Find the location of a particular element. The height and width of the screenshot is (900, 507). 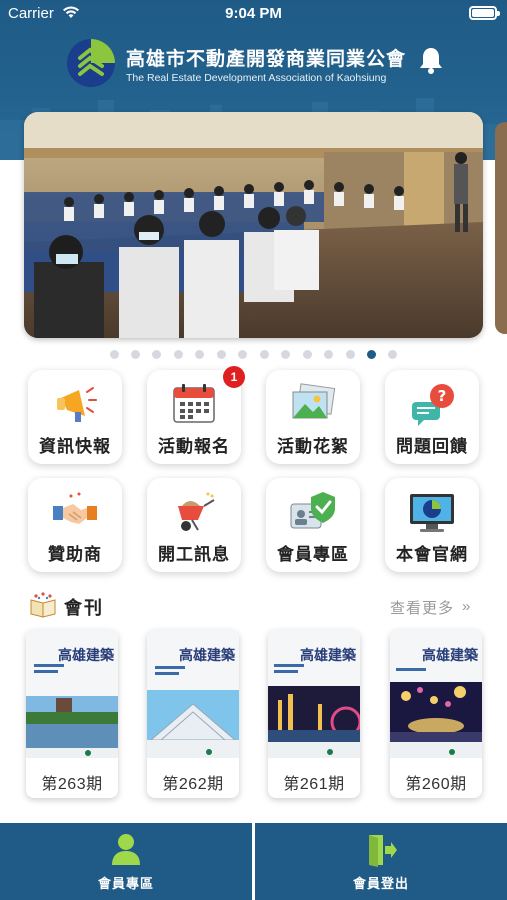

member-area-tab: 會員專區 is located at coordinates (126, 861).